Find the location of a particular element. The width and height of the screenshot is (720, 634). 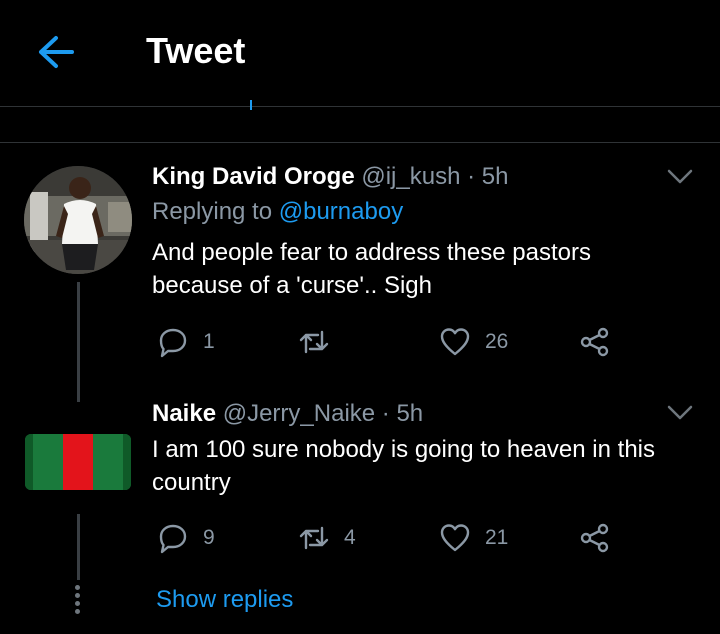

replying-to: Replying to @burnaboy is located at coordinates (277, 212).